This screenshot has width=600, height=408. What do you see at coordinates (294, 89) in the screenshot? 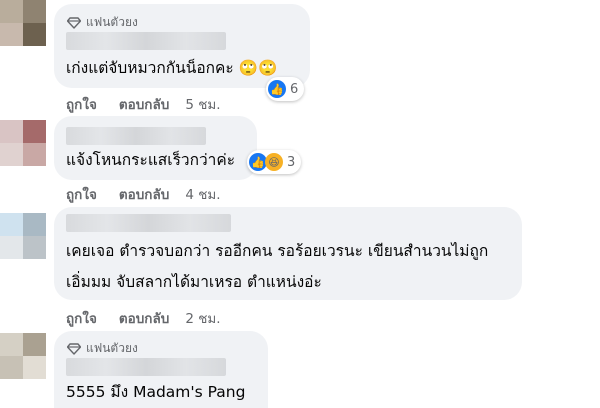
I see `reaction-count: 6` at bounding box center [294, 89].